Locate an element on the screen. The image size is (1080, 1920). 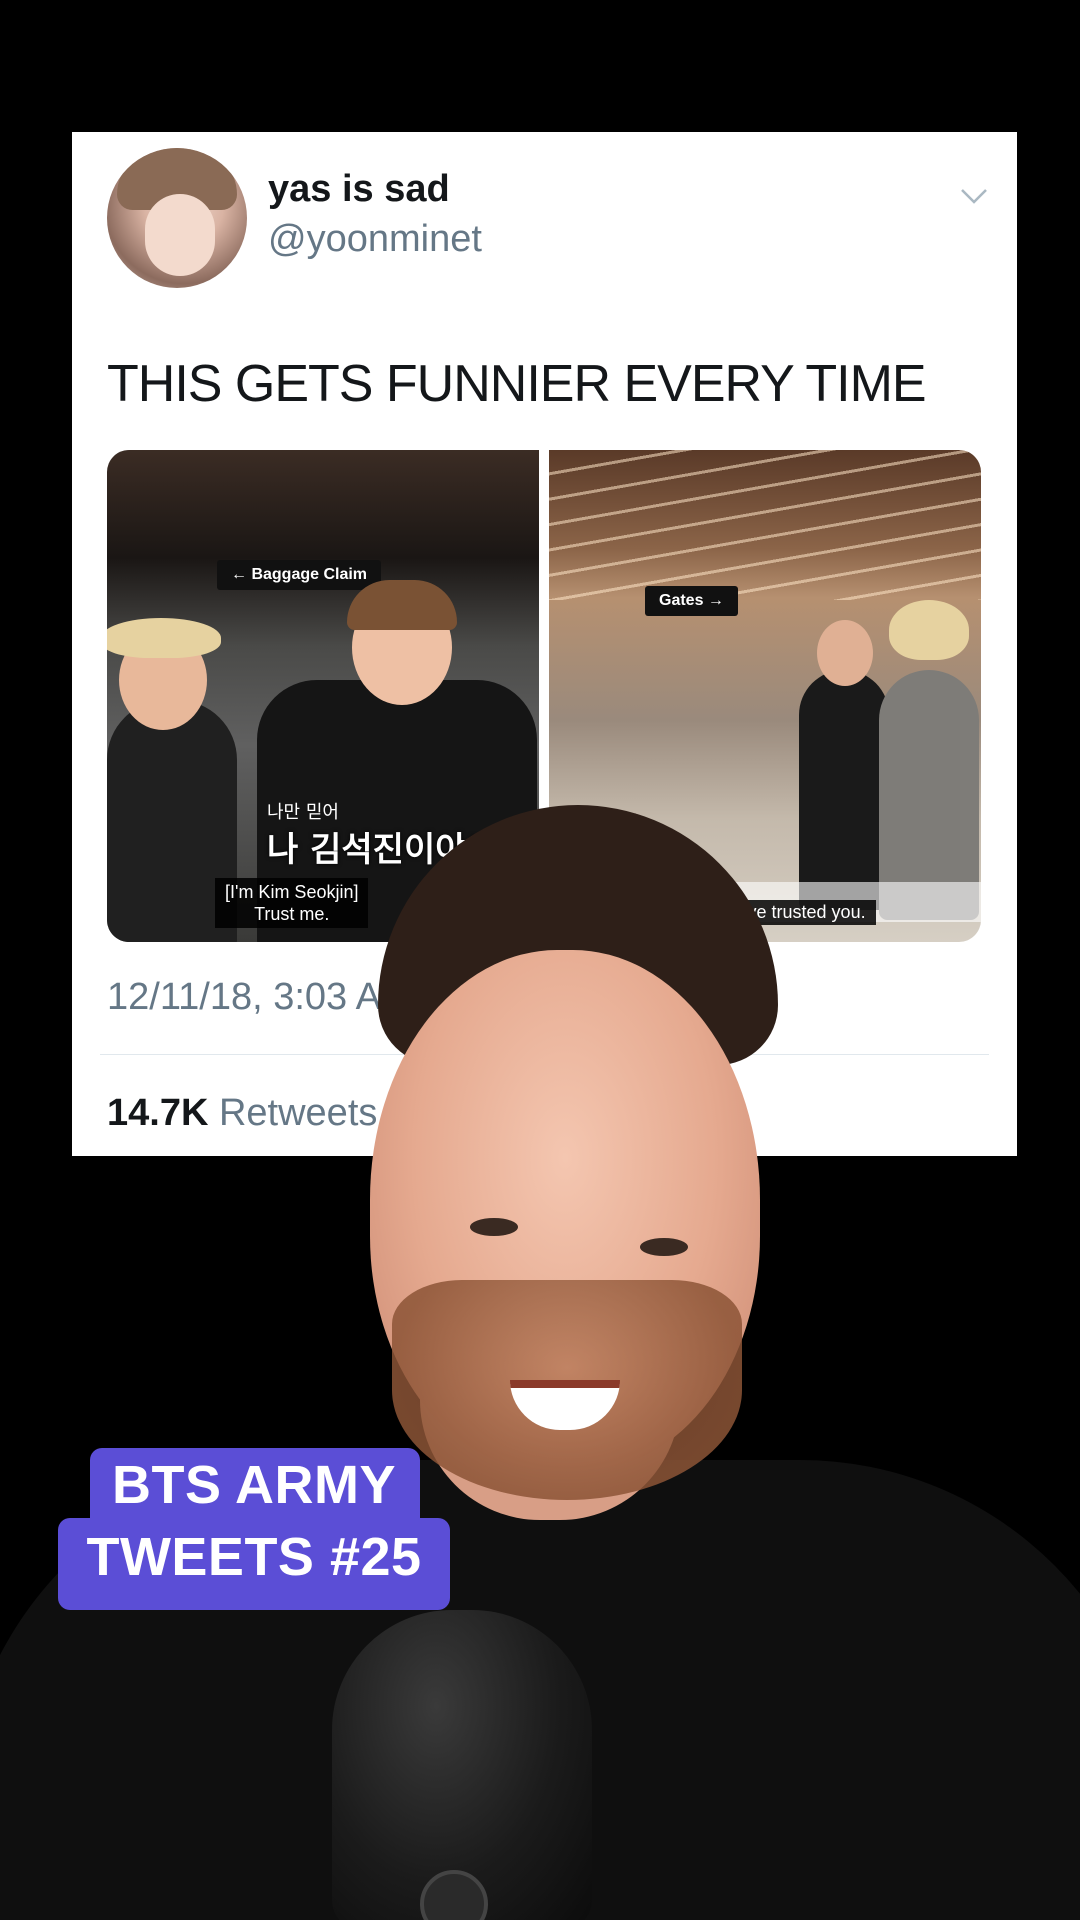
chevron-down-icon is located at coordinates (974, 195).